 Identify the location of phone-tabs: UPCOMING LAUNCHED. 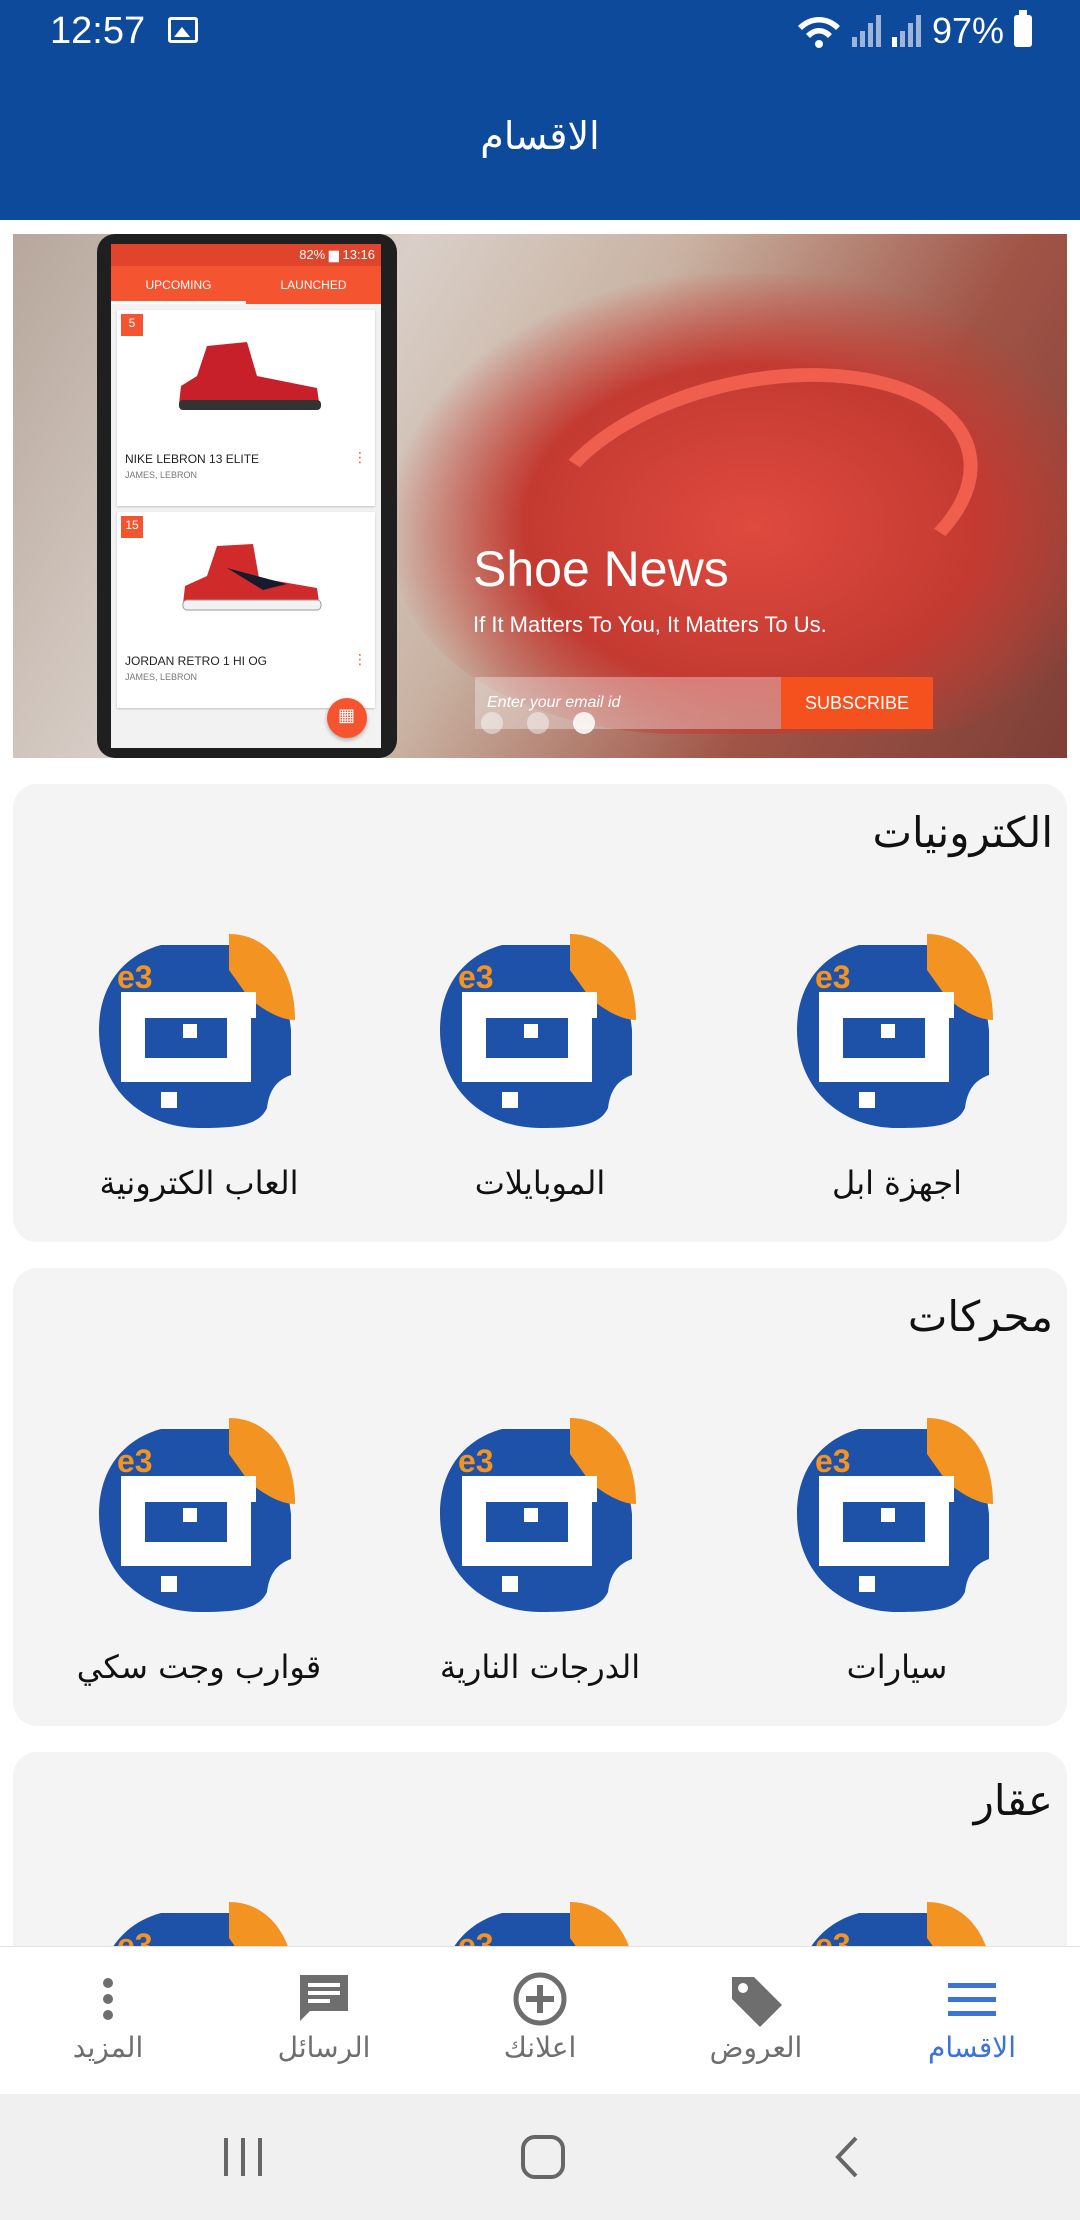
(246, 285).